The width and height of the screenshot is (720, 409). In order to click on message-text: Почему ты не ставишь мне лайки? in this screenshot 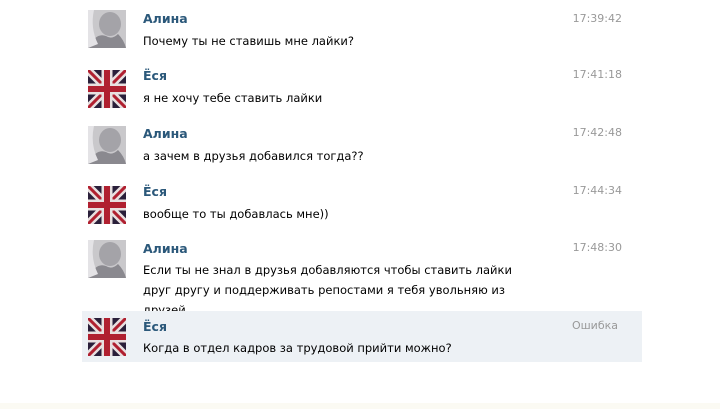, I will do `click(248, 41)`.